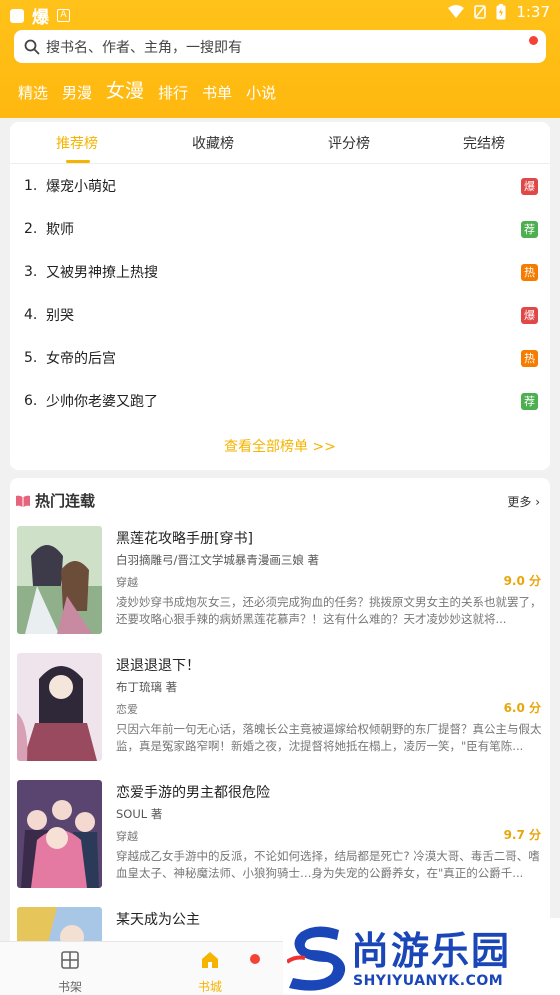  I want to click on rank-number: 2., so click(31, 229).